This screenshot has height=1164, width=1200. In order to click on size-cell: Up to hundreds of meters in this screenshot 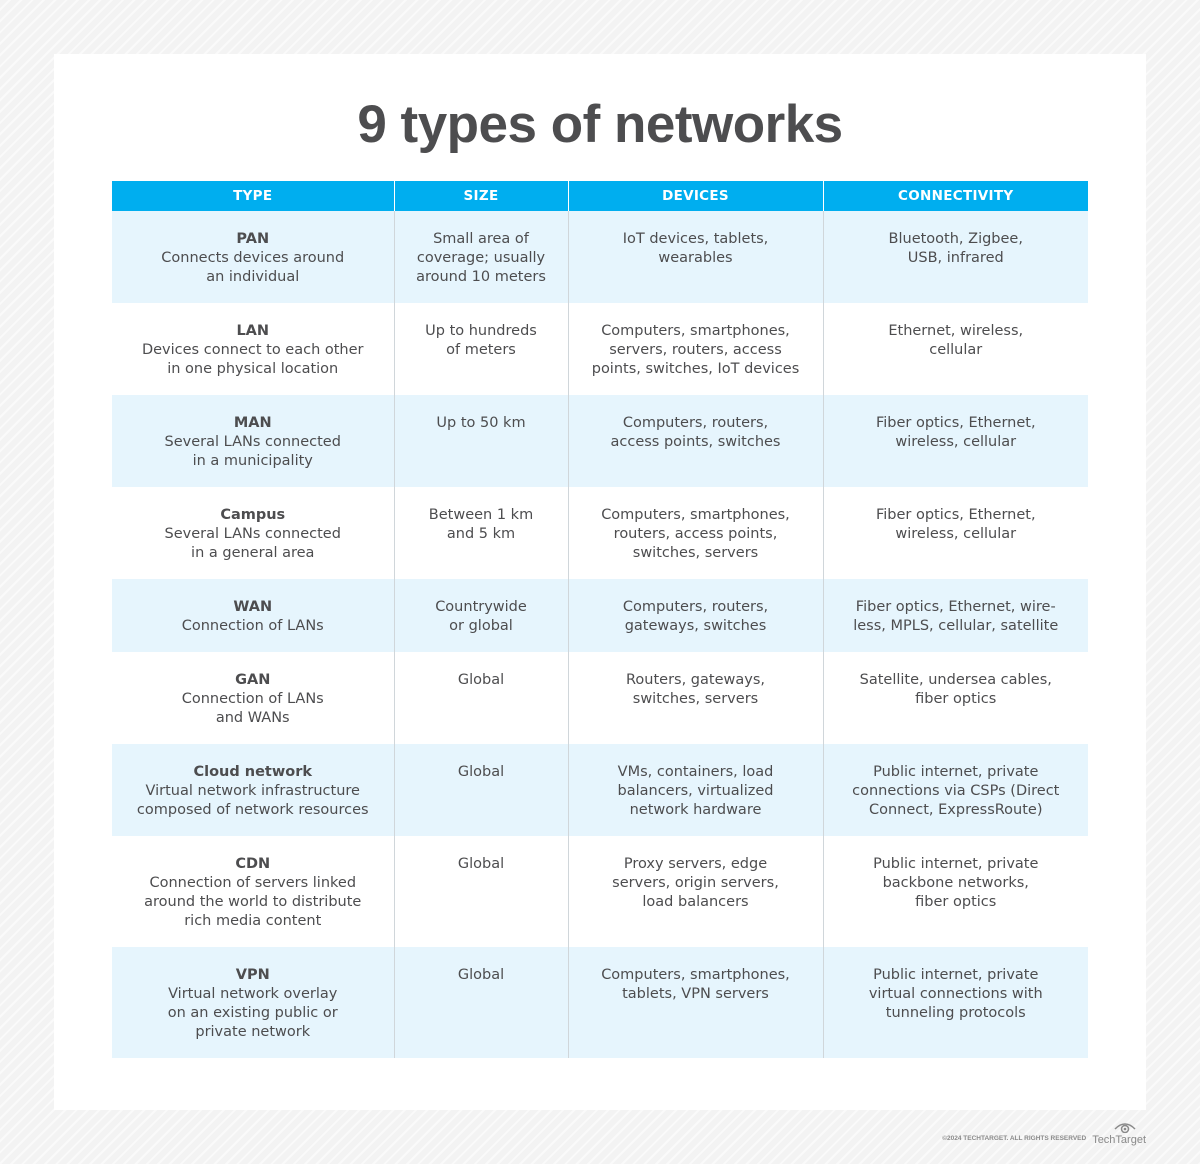, I will do `click(480, 349)`.